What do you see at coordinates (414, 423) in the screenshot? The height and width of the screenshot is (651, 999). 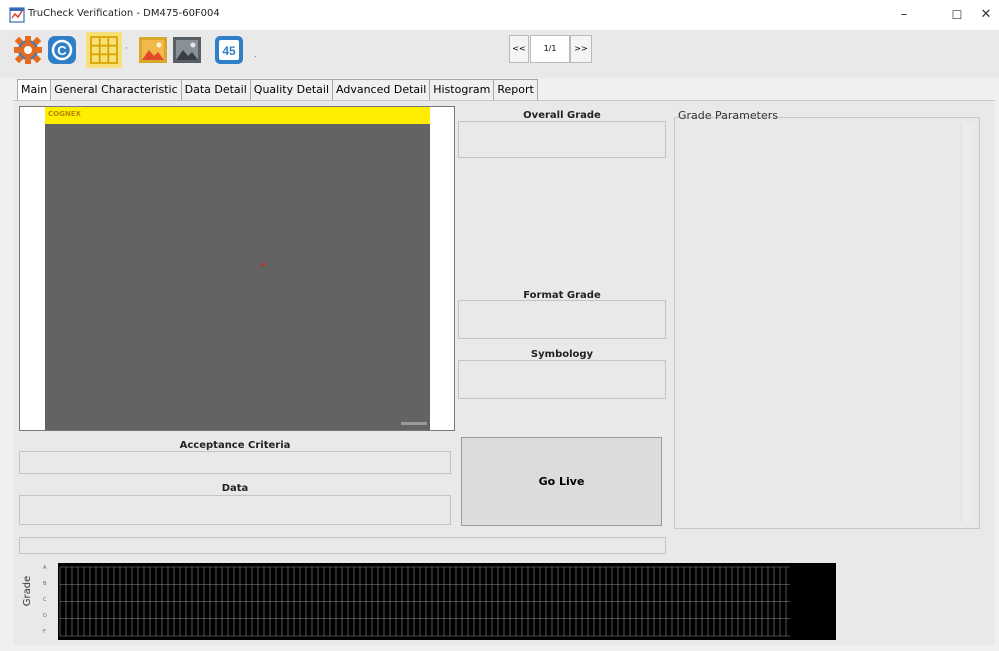 I see `image-watermark` at bounding box center [414, 423].